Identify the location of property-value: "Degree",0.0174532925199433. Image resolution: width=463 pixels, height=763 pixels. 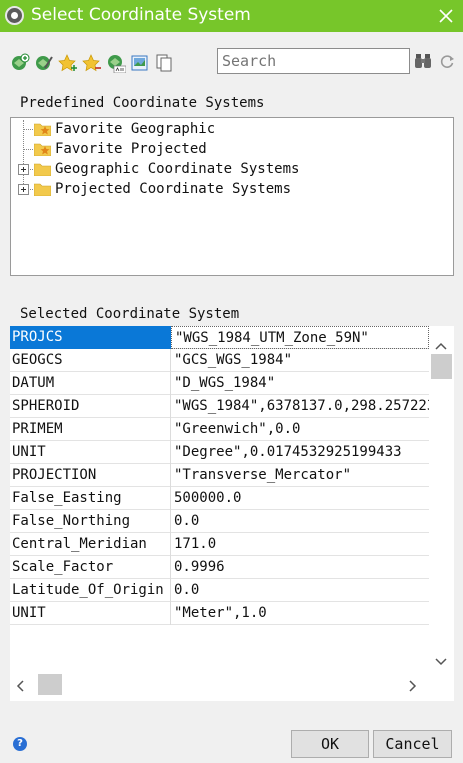
(288, 452).